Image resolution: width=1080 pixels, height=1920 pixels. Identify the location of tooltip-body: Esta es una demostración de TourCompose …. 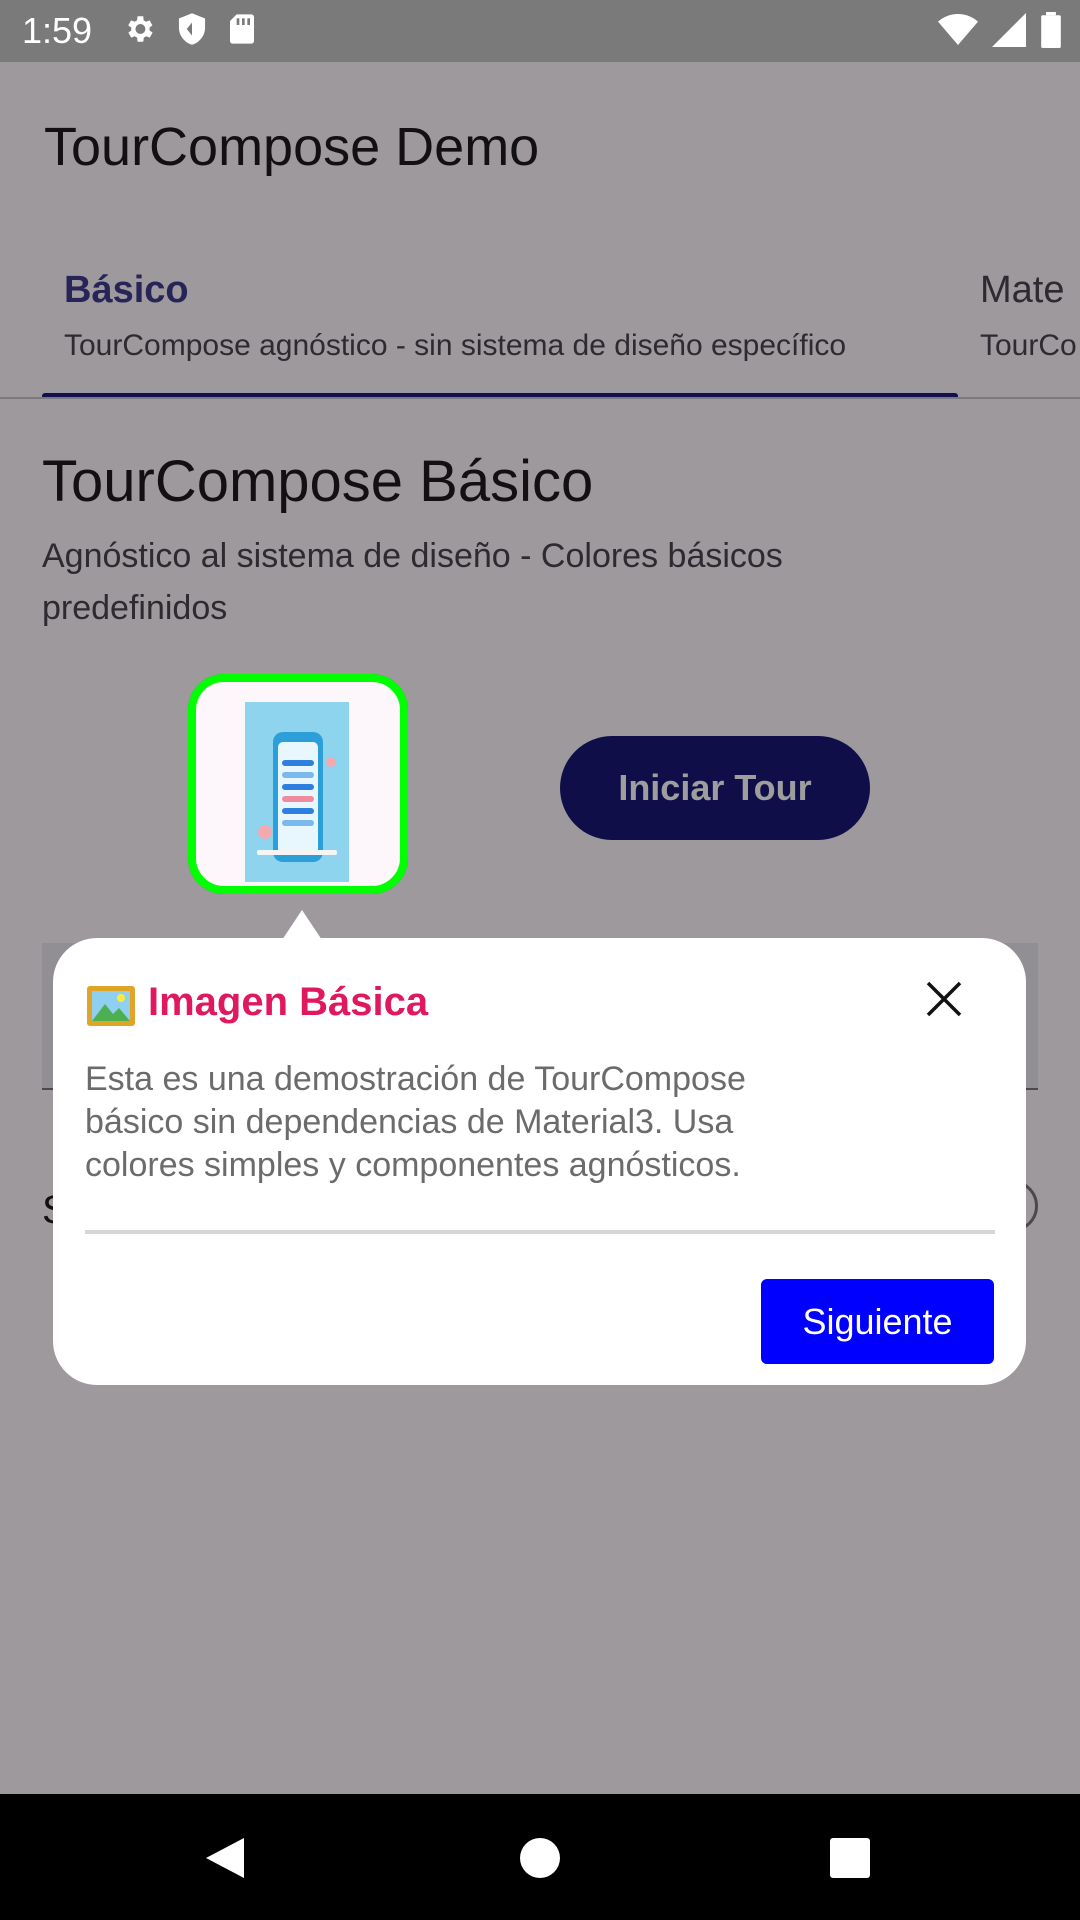
(415, 1122).